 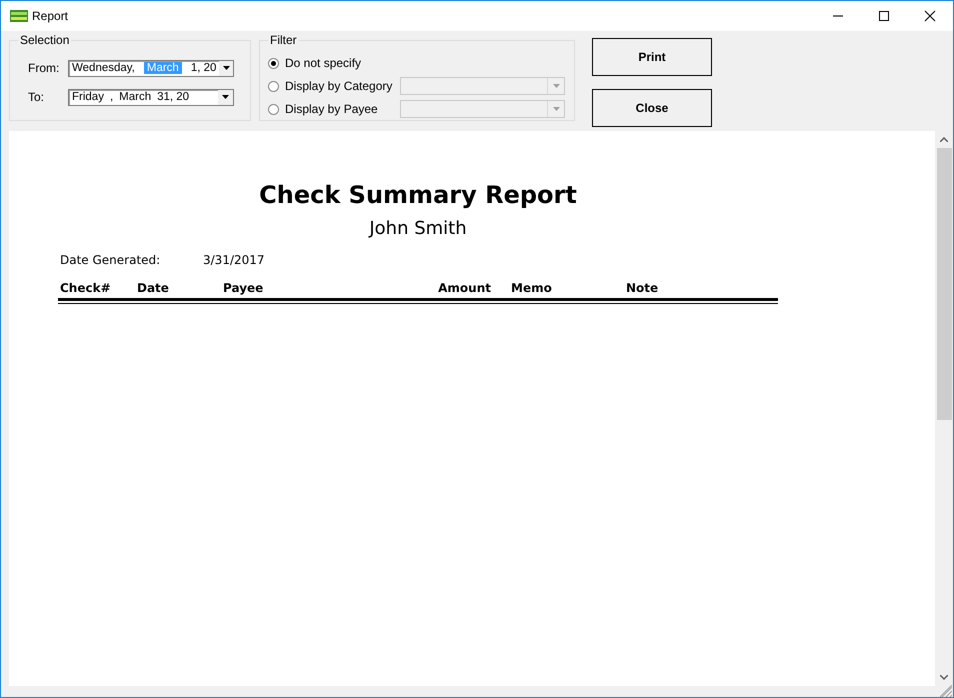 I want to click on group-label: Filter, so click(x=283, y=40).